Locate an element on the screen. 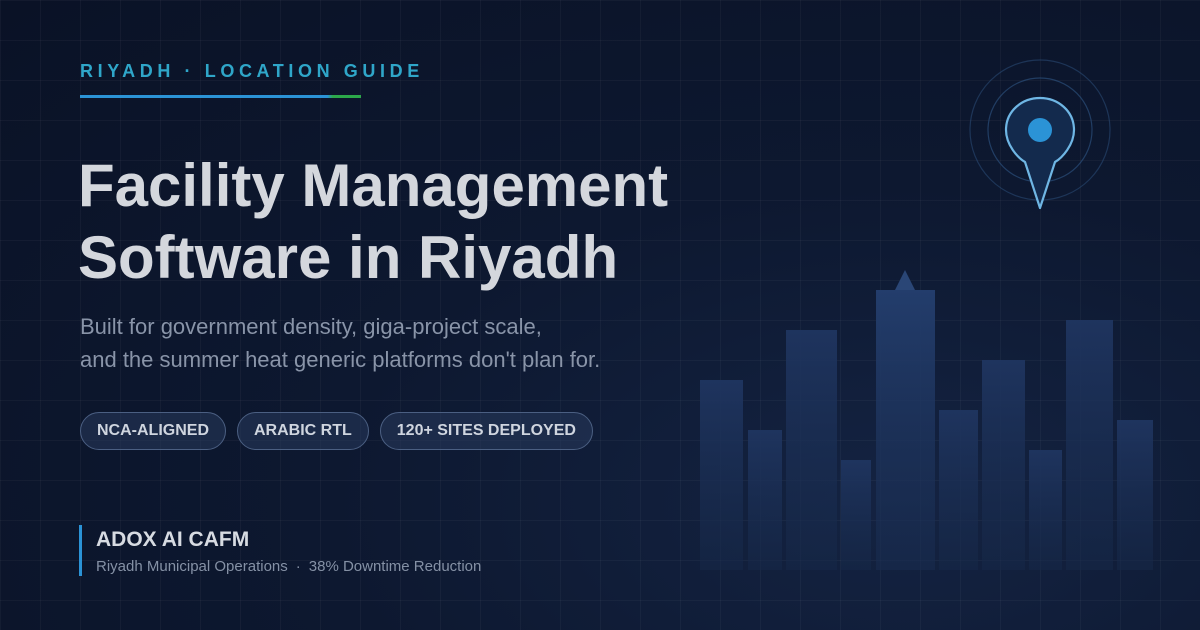  eyebrow-underline is located at coordinates (220, 96).